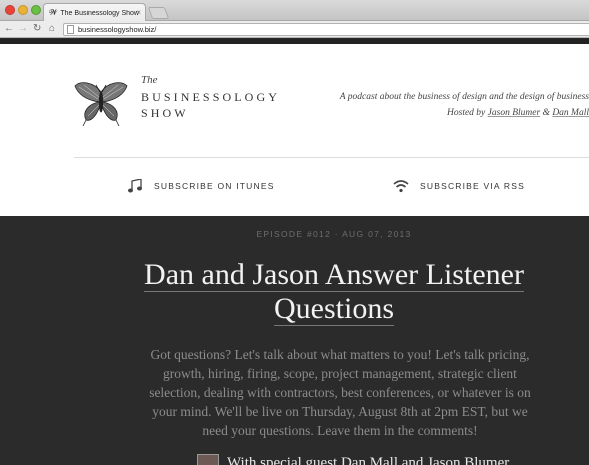  I want to click on brand-title: BUSINESSOLOGY, so click(210, 97).